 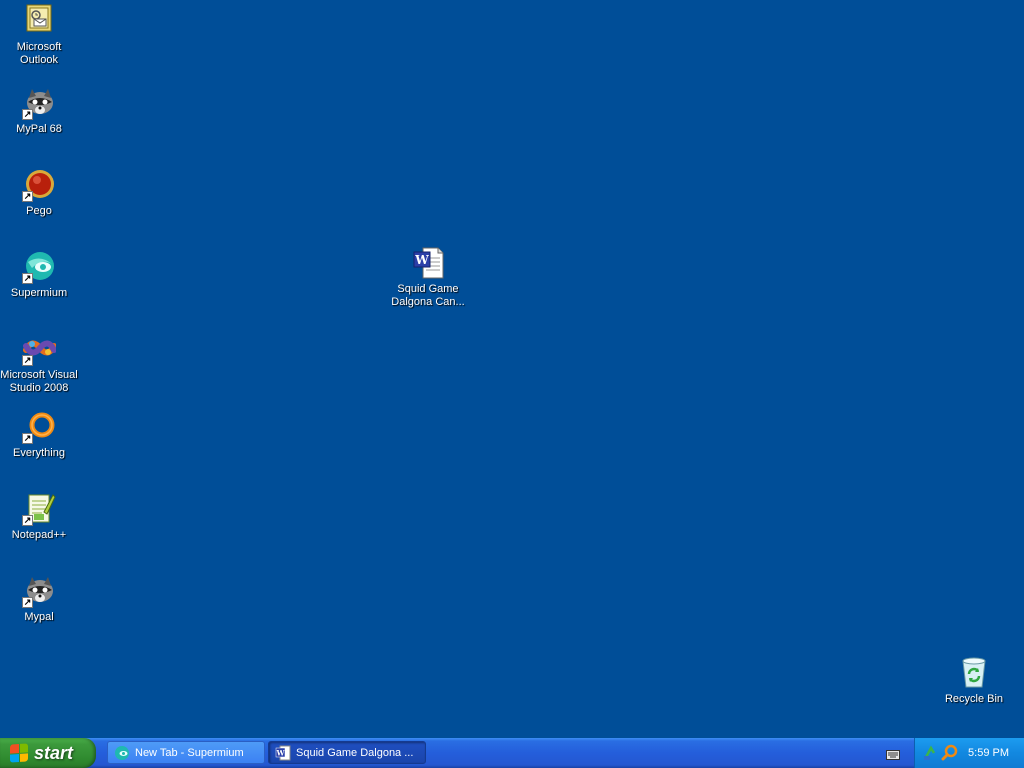 I want to click on desktop-icon-outlook: Microsoft Outlook, so click(x=39, y=35).